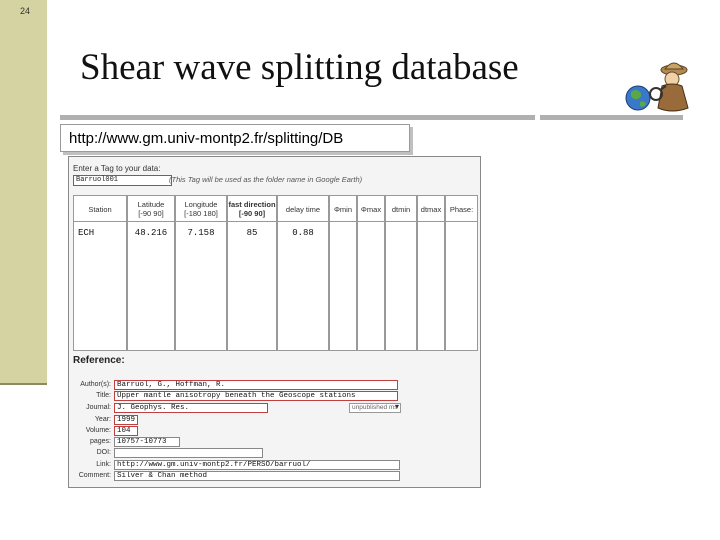  I want to click on title-label: Title:, so click(103, 395).